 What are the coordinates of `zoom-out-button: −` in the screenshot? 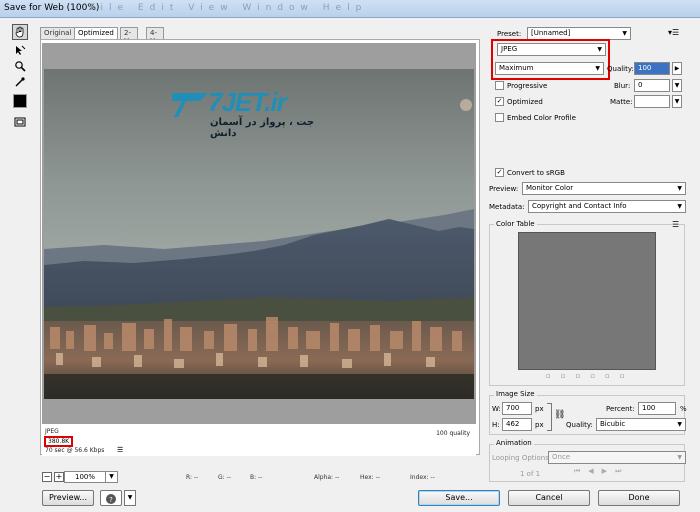 It's located at (47, 477).